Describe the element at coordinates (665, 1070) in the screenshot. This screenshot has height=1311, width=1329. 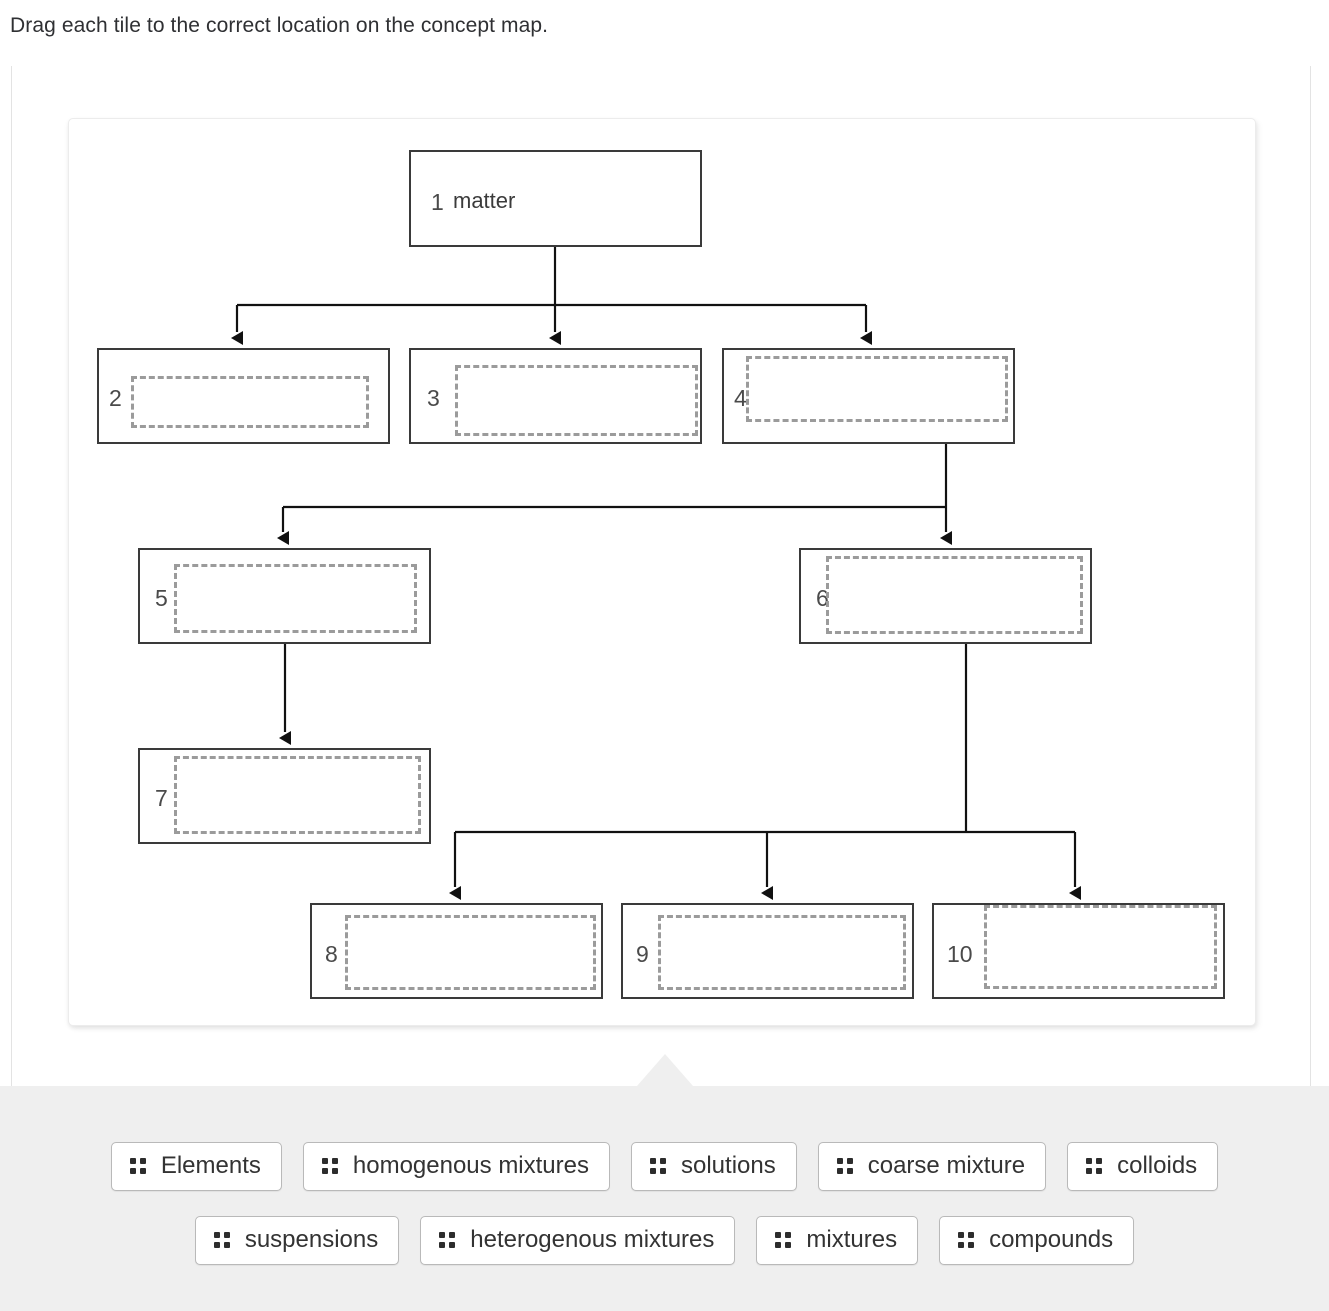
I see `tray-notch-arrow` at that location.